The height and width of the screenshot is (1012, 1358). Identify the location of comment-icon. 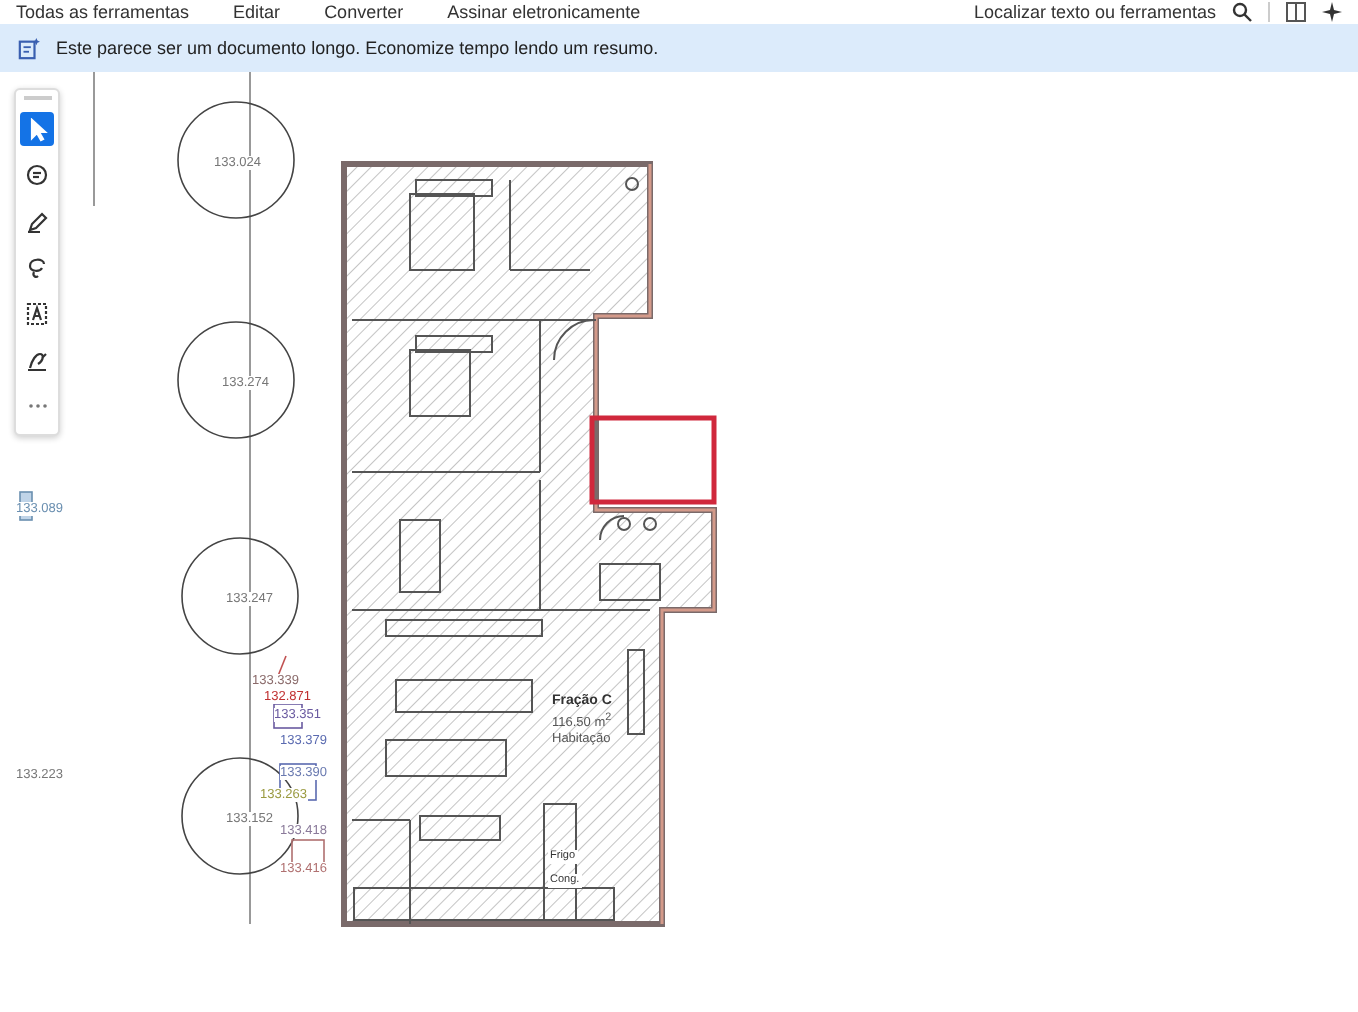
(37, 175).